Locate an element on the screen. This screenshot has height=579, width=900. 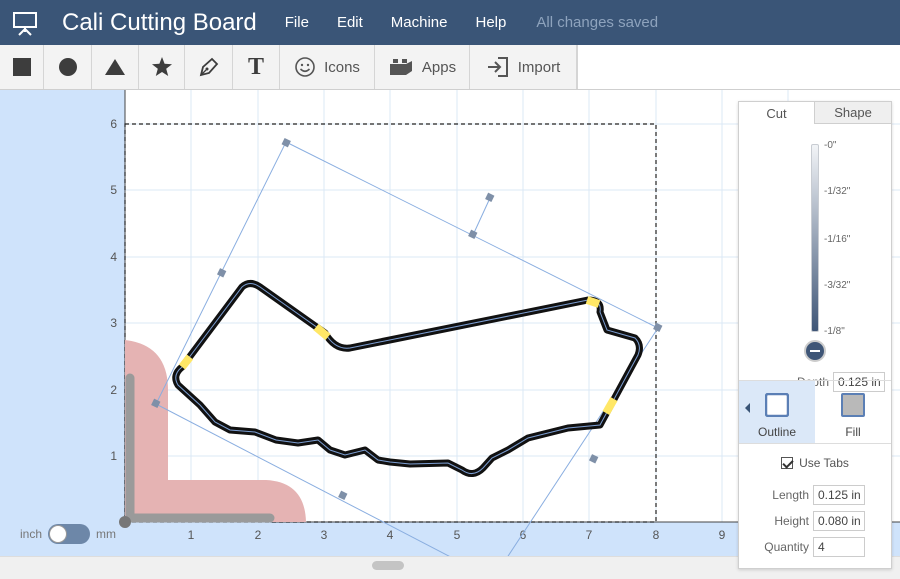
square-tool-button is located at coordinates (22, 67).